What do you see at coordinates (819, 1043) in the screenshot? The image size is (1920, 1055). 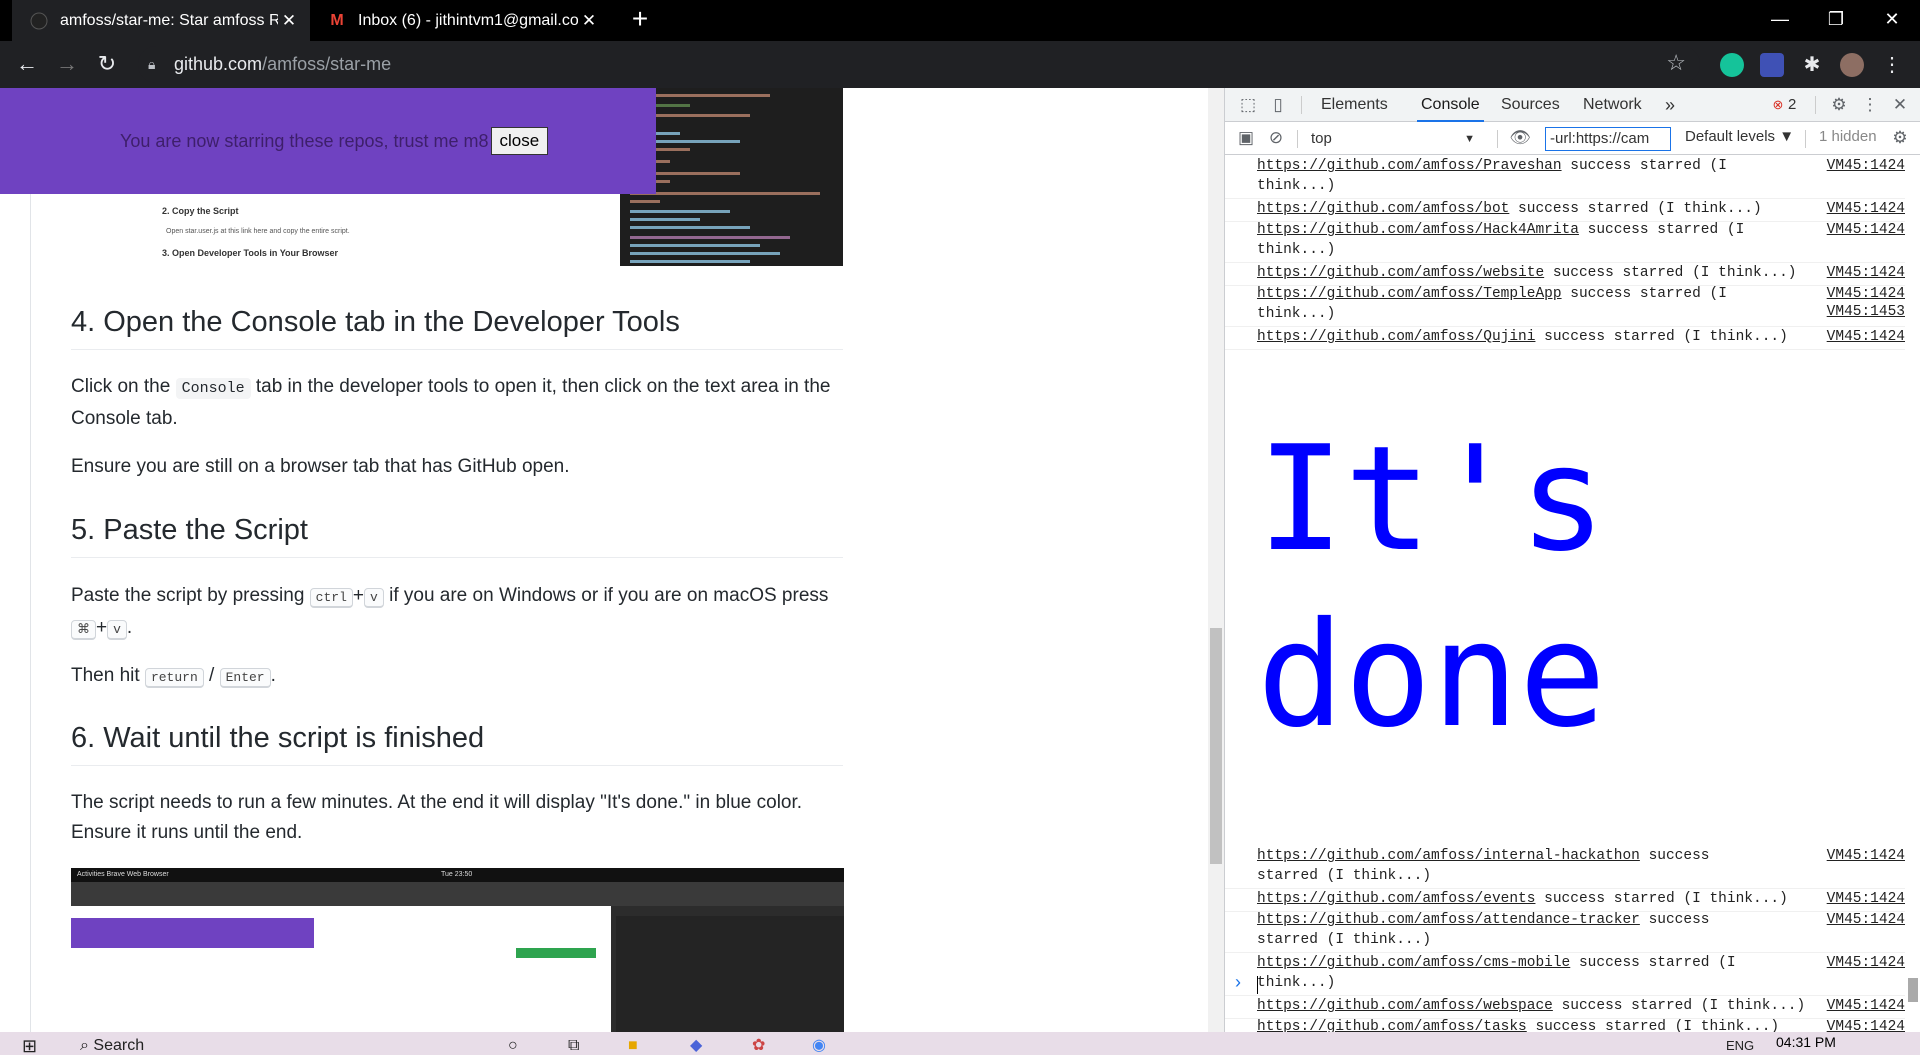 I see `chrome-icon: ◉` at bounding box center [819, 1043].